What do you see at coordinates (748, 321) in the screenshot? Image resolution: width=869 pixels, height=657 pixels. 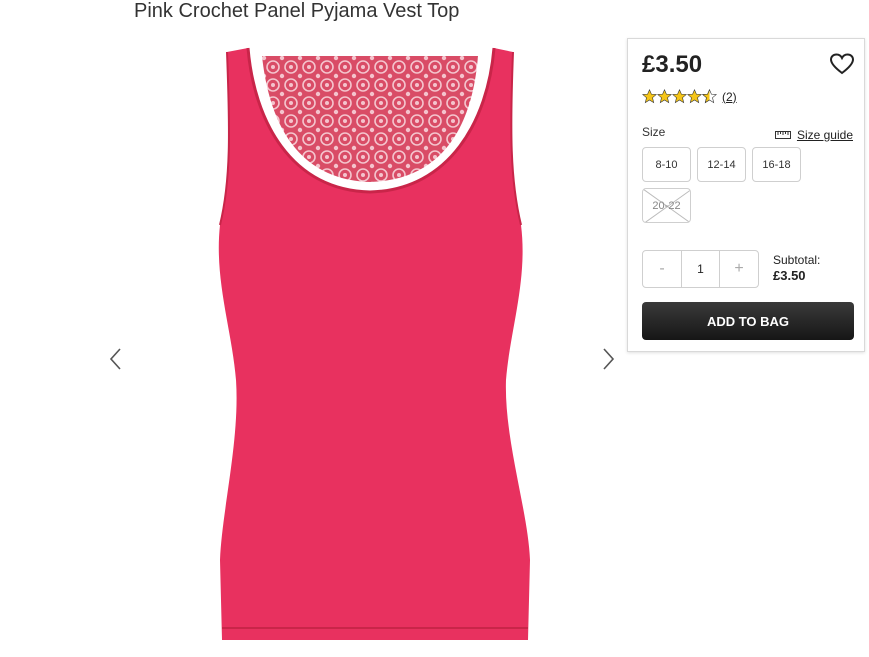 I see `add-to-bag-button: ADD TO BAG` at bounding box center [748, 321].